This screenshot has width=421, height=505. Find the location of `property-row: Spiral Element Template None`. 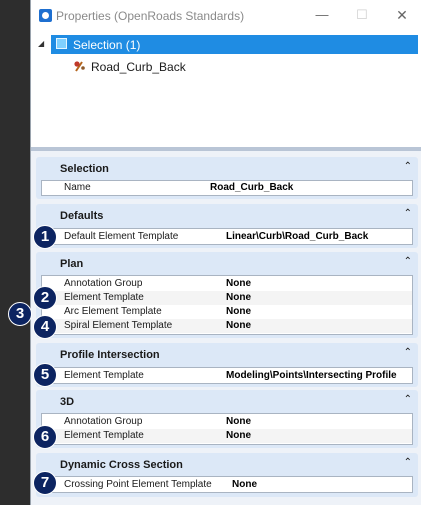

property-row: Spiral Element Template None is located at coordinates (227, 326).